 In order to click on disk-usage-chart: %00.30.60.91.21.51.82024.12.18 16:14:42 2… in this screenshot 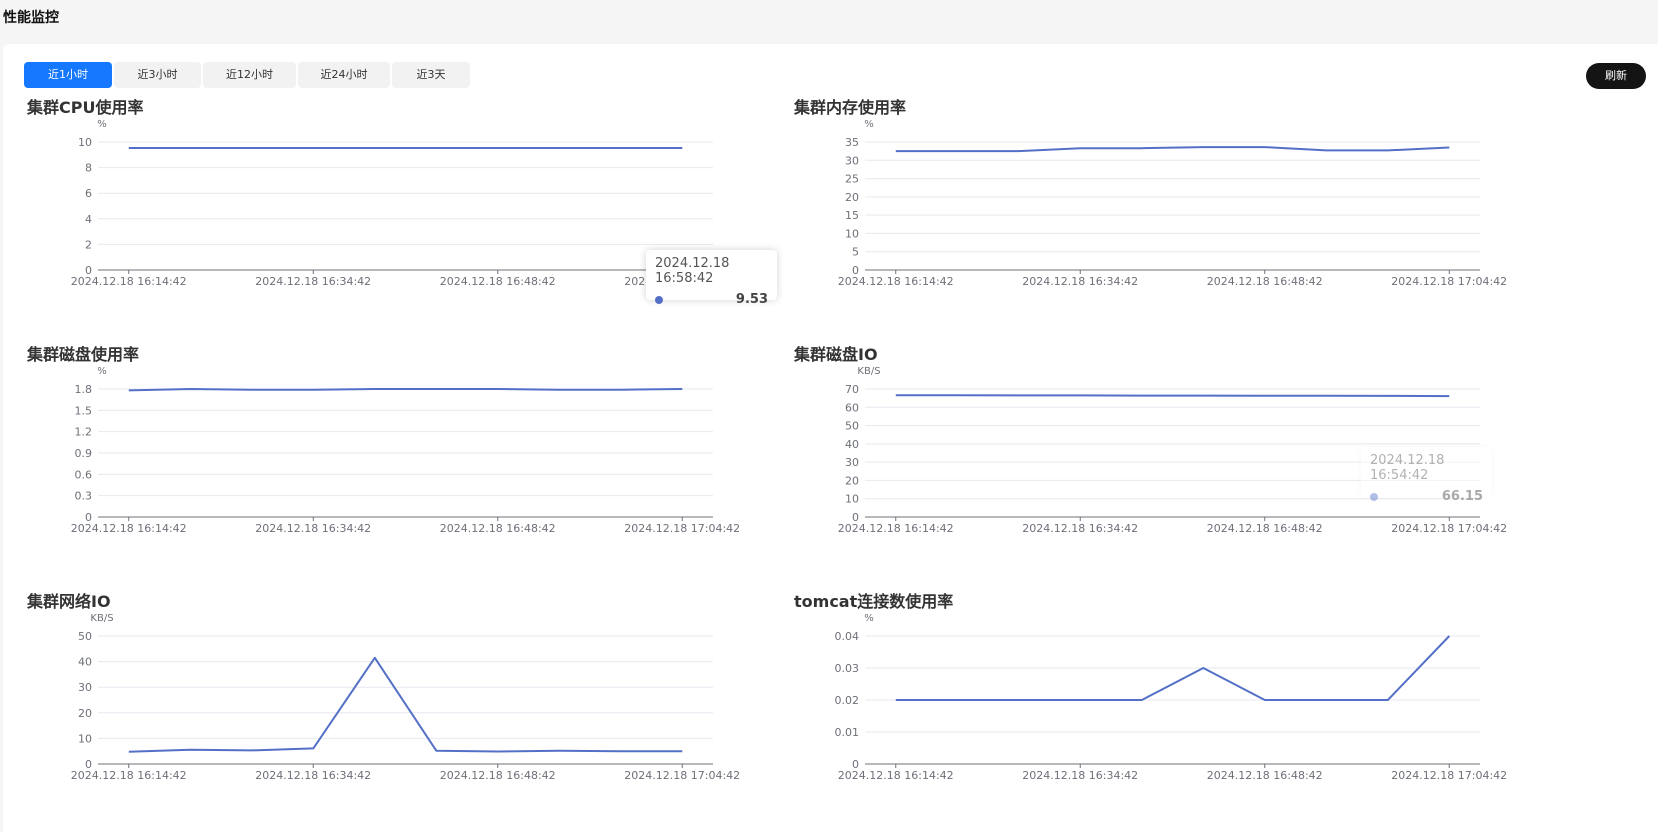, I will do `click(405, 450)`.